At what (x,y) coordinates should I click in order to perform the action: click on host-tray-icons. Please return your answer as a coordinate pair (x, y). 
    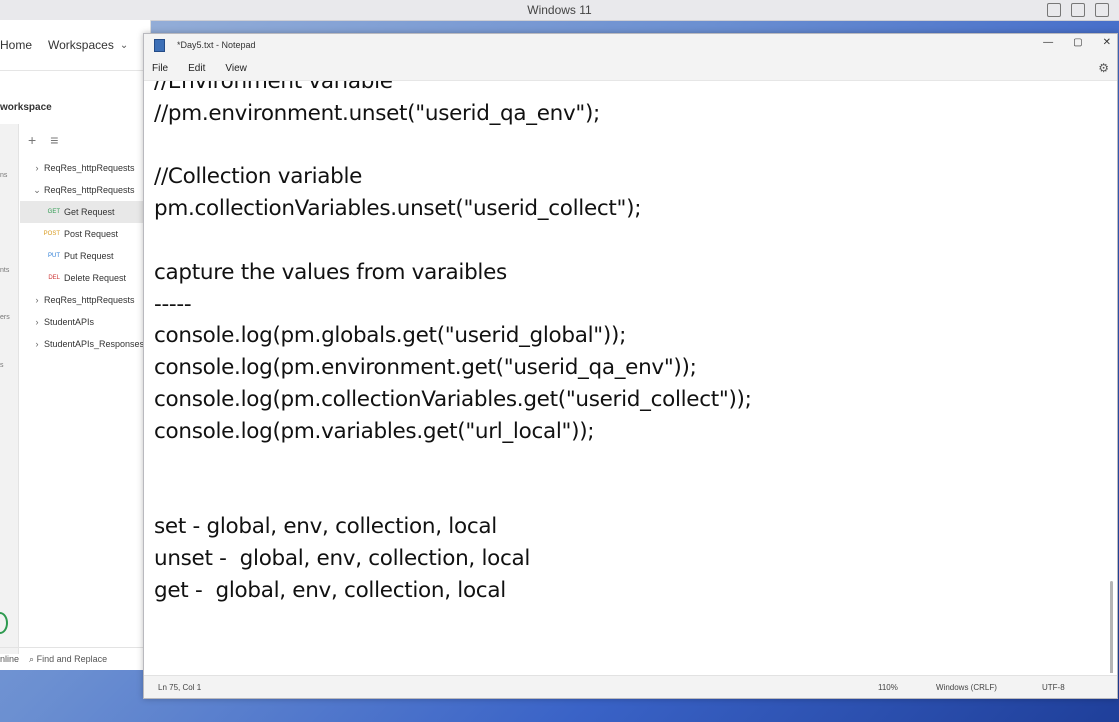
    Looking at the image, I should click on (1078, 10).